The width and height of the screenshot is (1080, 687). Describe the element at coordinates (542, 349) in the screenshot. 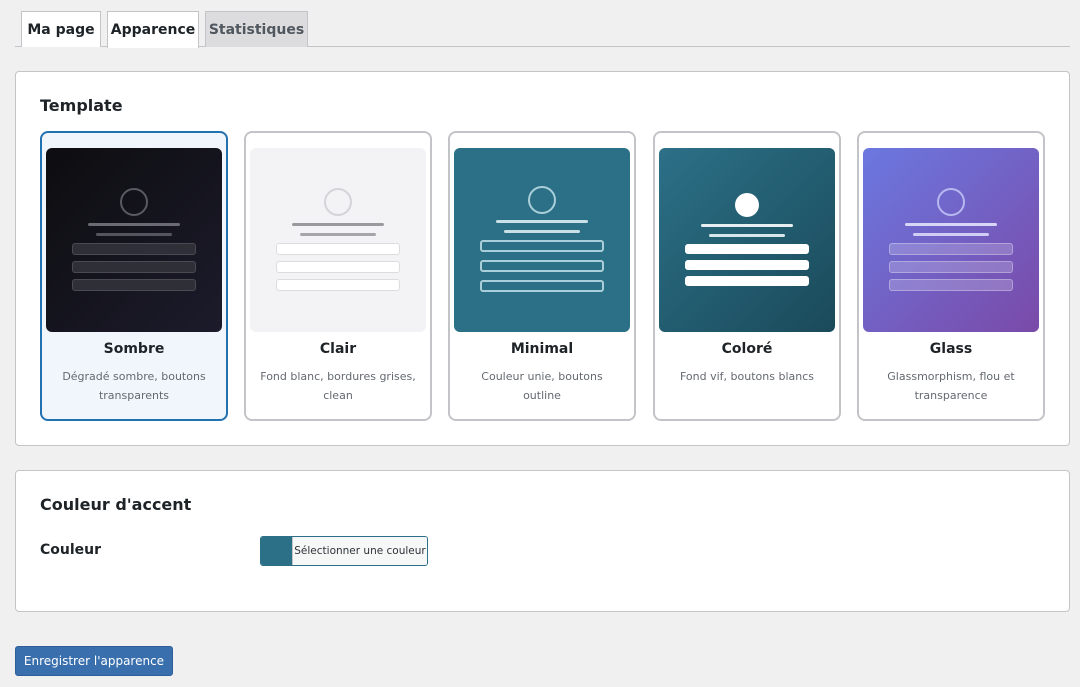

I see `template-name: Minimal` at that location.